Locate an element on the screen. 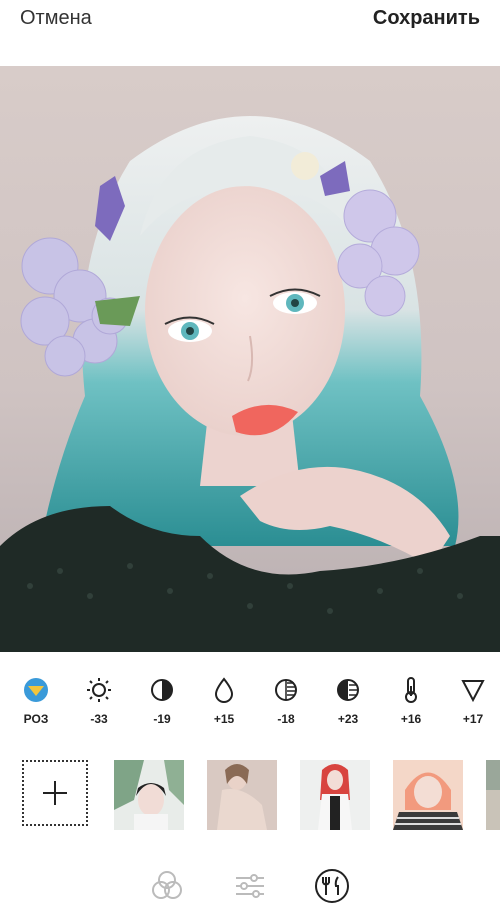 The height and width of the screenshot is (910, 500). brightness-icon is located at coordinates (99, 690).